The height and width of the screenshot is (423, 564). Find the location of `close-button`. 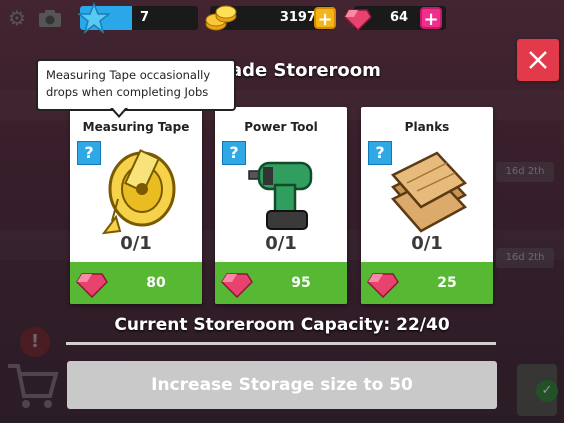

close-button is located at coordinates (538, 60).